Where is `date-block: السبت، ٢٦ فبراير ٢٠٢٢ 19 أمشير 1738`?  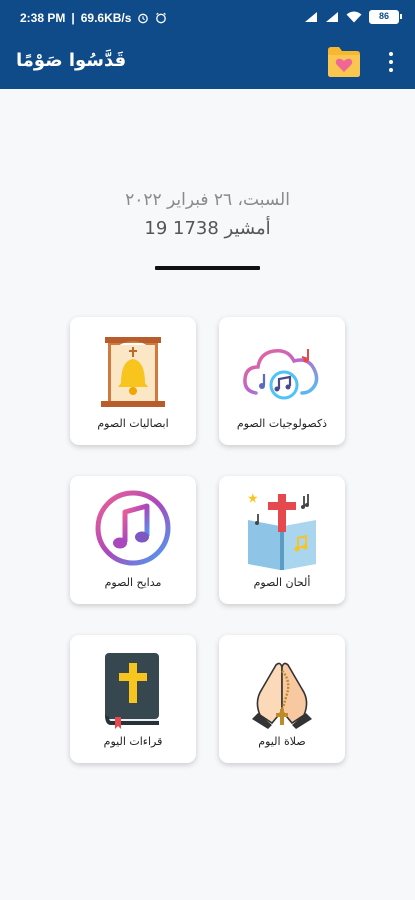
date-block: السبت، ٢٦ فبراير ٢٠٢٢ 19 أمشير 1738 is located at coordinates (207, 214).